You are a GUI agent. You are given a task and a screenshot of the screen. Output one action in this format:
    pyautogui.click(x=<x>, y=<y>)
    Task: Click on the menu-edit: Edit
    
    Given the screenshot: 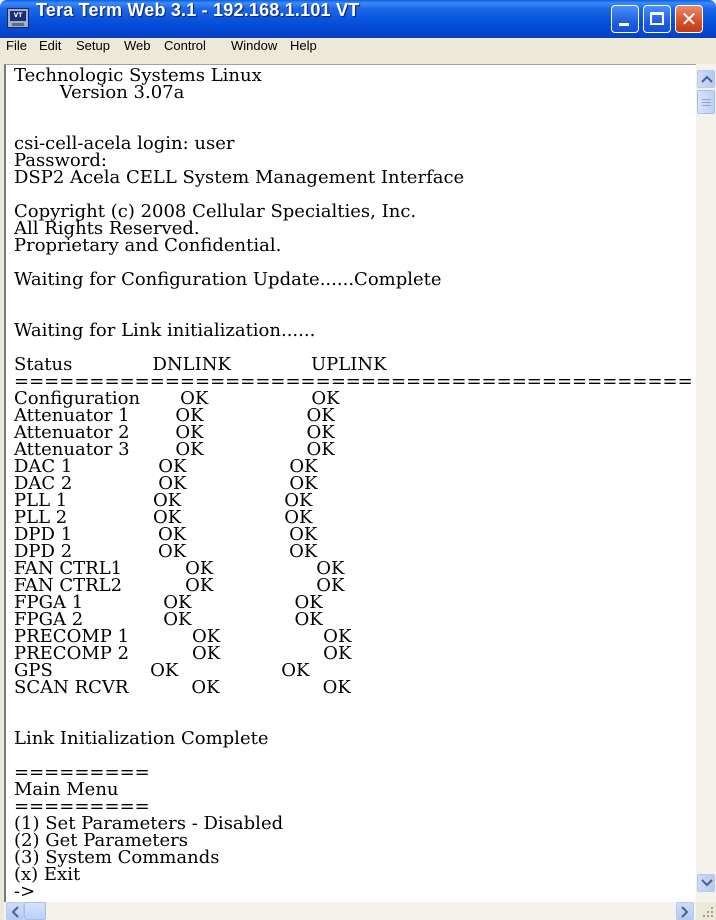 What is the action you would take?
    pyautogui.click(x=50, y=50)
    